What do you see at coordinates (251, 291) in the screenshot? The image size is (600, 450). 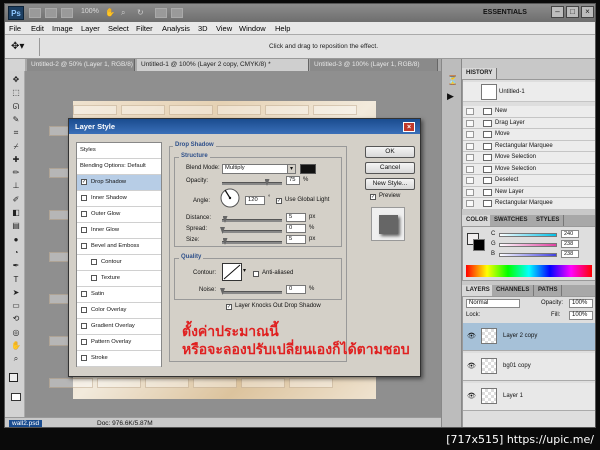 I see `noise-slider` at bounding box center [251, 291].